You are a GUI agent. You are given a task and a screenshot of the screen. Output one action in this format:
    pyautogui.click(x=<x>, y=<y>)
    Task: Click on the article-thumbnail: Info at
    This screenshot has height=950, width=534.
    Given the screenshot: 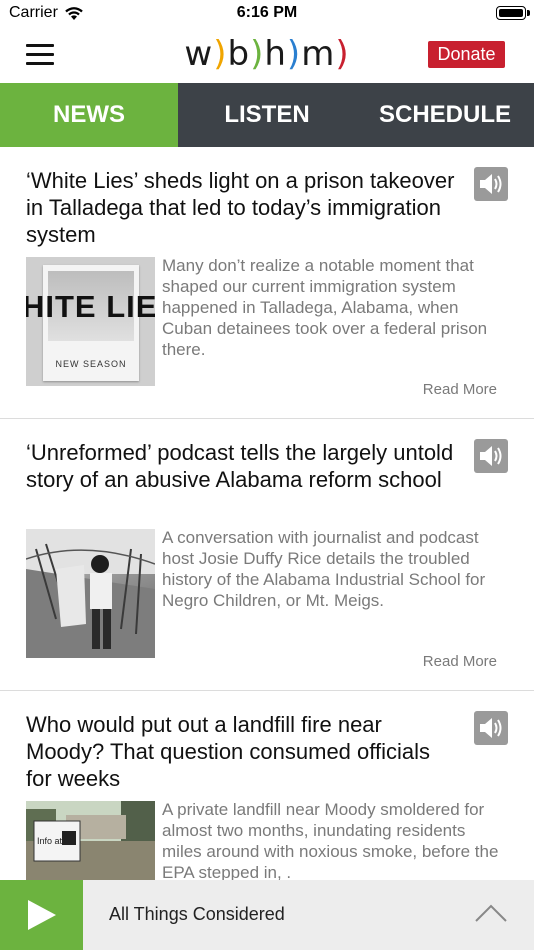 What is the action you would take?
    pyautogui.click(x=90, y=840)
    